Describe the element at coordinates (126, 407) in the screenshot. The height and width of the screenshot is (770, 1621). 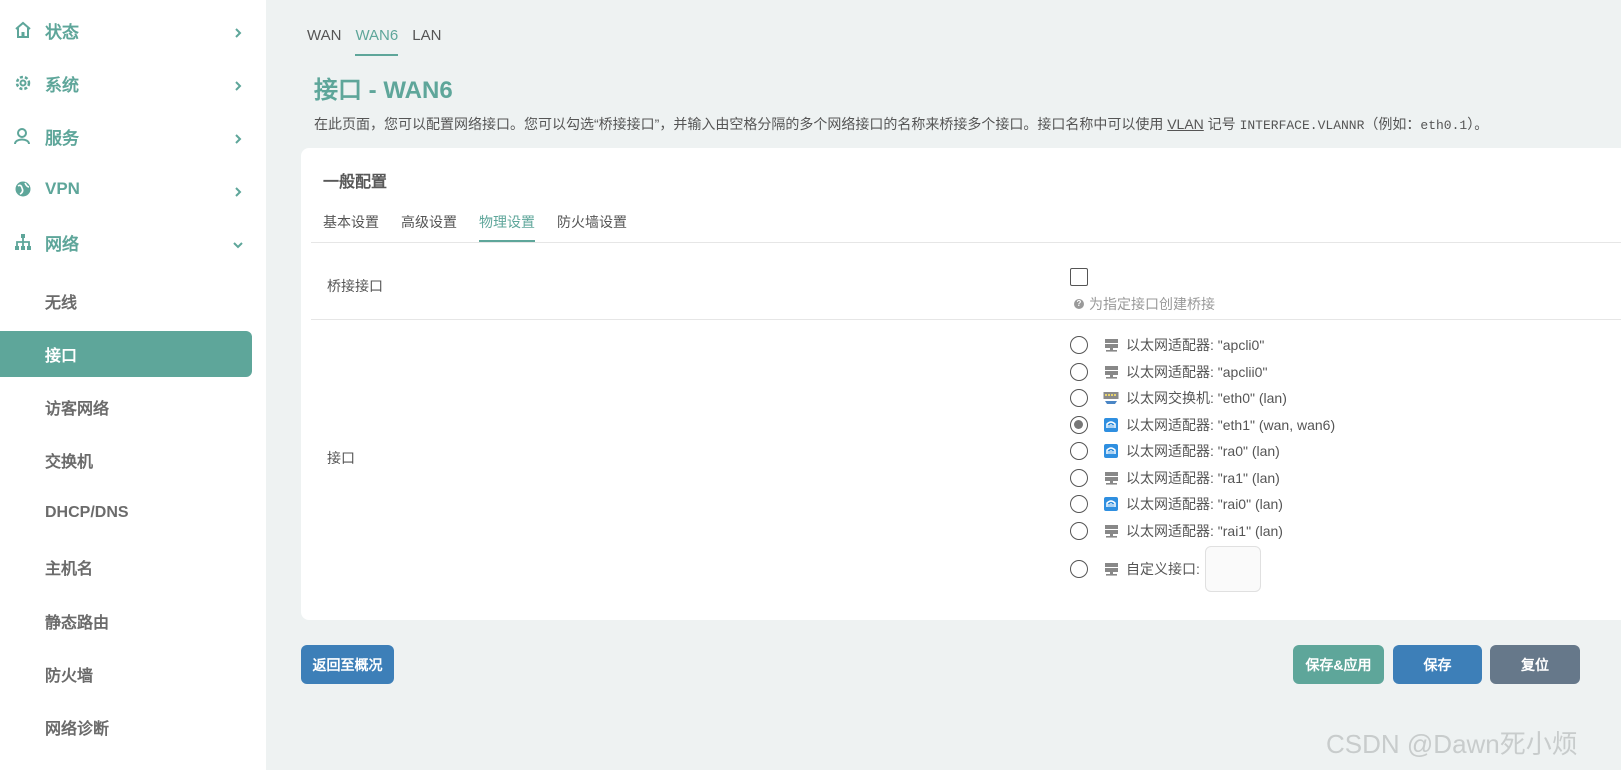
I see `sidebar-item-guest-network: 访客网络` at that location.